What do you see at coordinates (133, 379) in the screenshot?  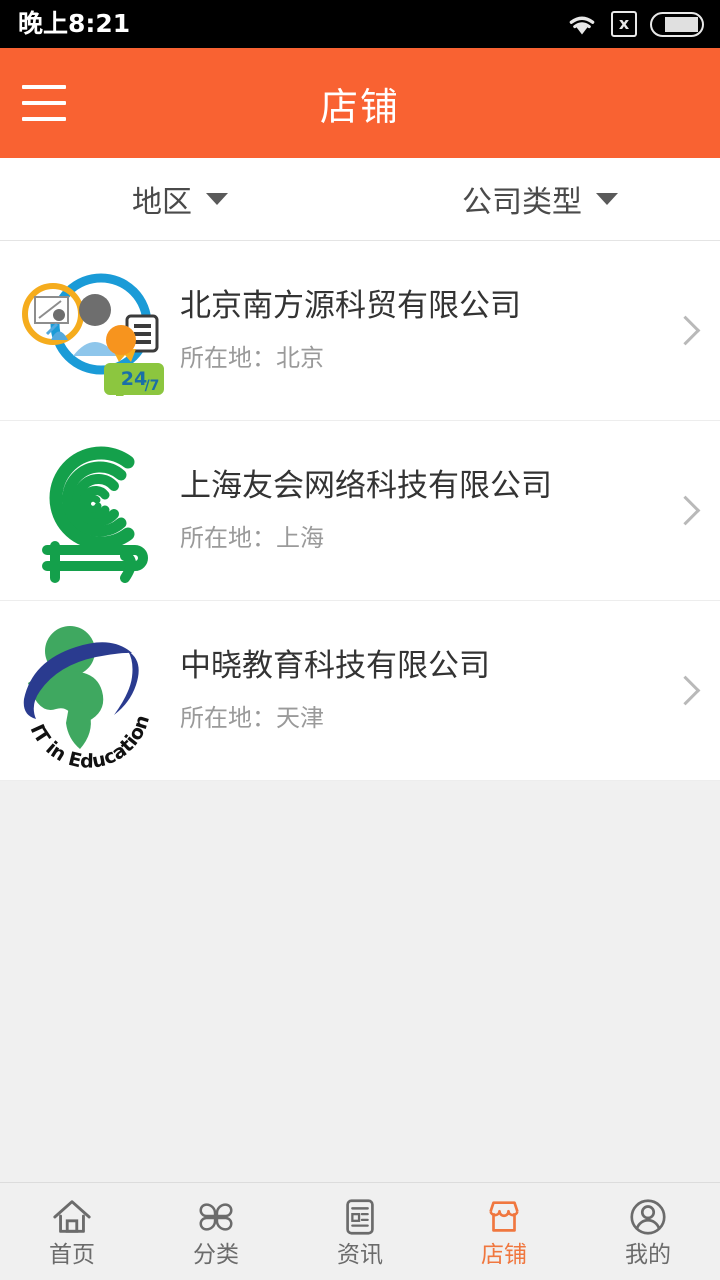 I see `svg-text: 24` at bounding box center [133, 379].